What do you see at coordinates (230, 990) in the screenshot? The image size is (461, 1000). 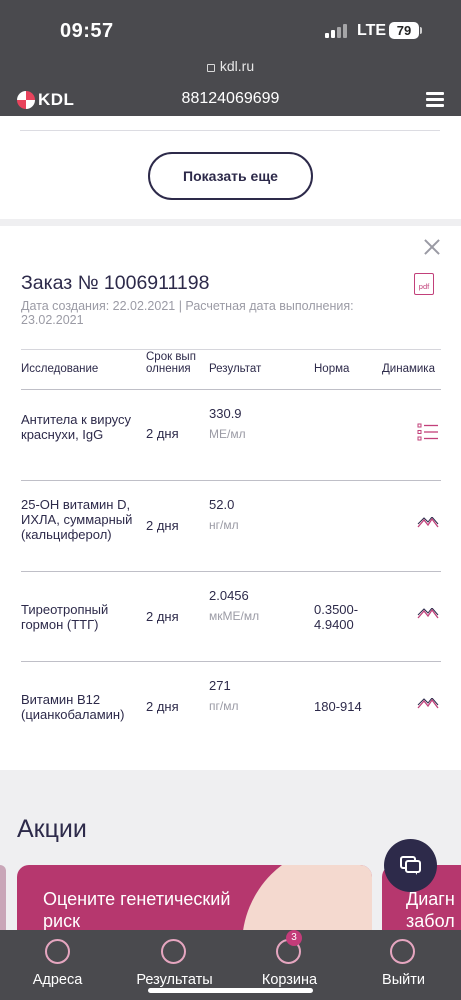 I see `home-indicator` at bounding box center [230, 990].